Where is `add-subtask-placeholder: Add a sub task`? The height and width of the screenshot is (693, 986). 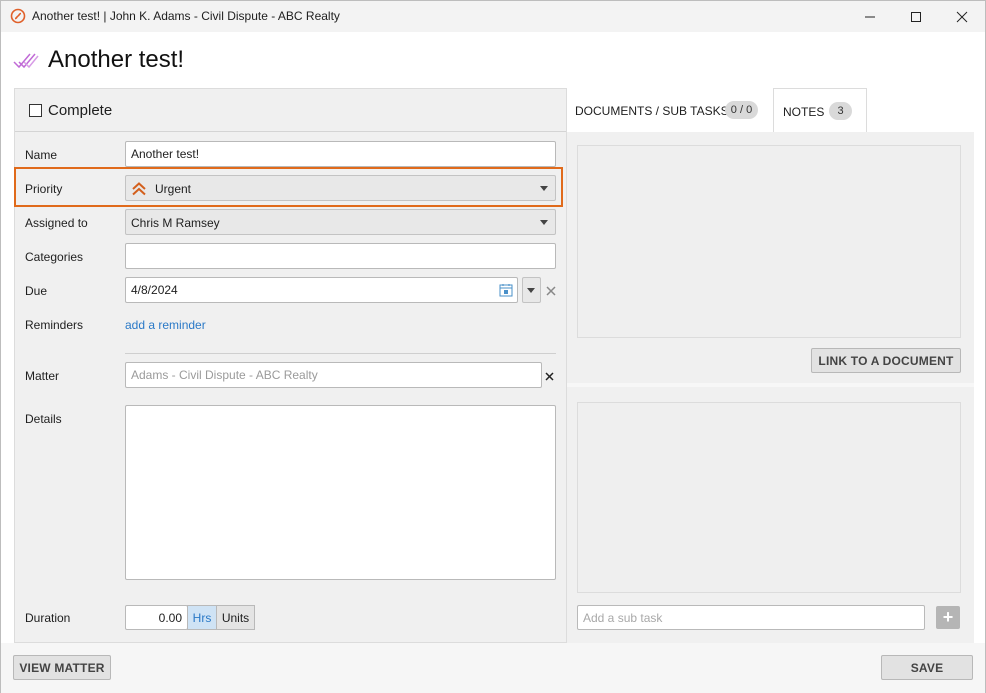
add-subtask-placeholder: Add a sub task is located at coordinates (623, 617).